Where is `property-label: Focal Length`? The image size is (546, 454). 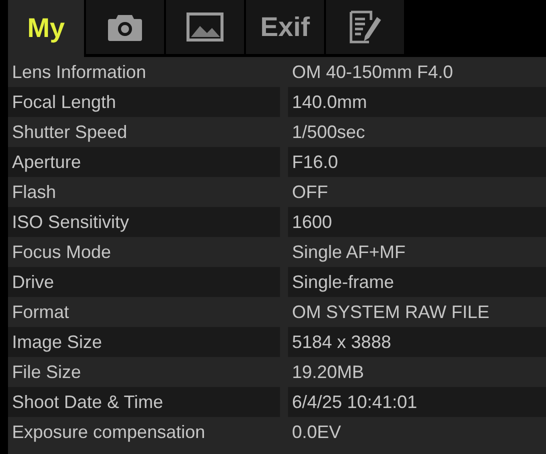 property-label: Focal Length is located at coordinates (144, 102).